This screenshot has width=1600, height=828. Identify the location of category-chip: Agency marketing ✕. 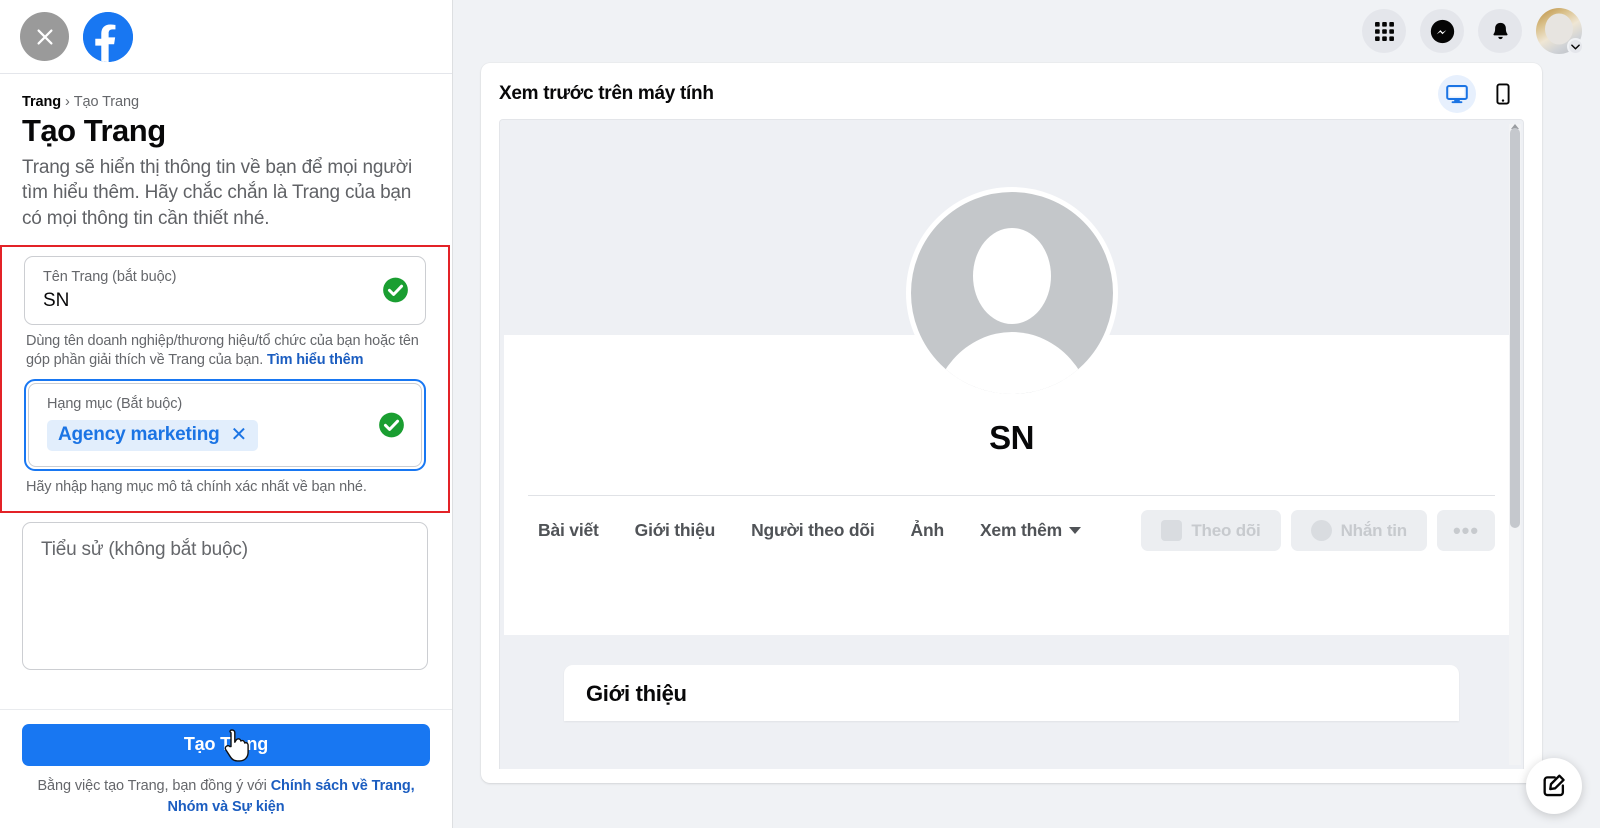
(153, 435).